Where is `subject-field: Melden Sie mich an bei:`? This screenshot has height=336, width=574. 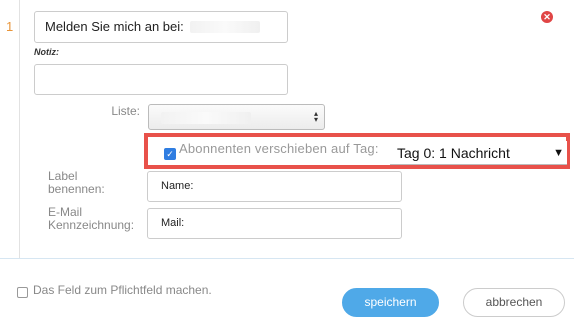 subject-field: Melden Sie mich an bei: is located at coordinates (161, 27).